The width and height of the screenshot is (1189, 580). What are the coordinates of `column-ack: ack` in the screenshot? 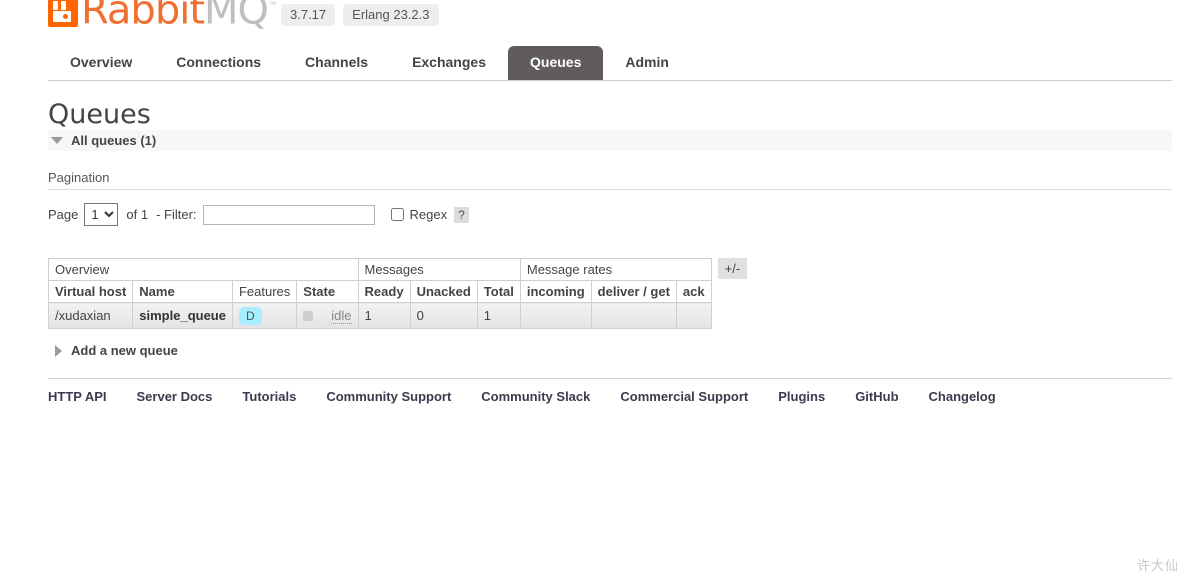 It's located at (693, 291).